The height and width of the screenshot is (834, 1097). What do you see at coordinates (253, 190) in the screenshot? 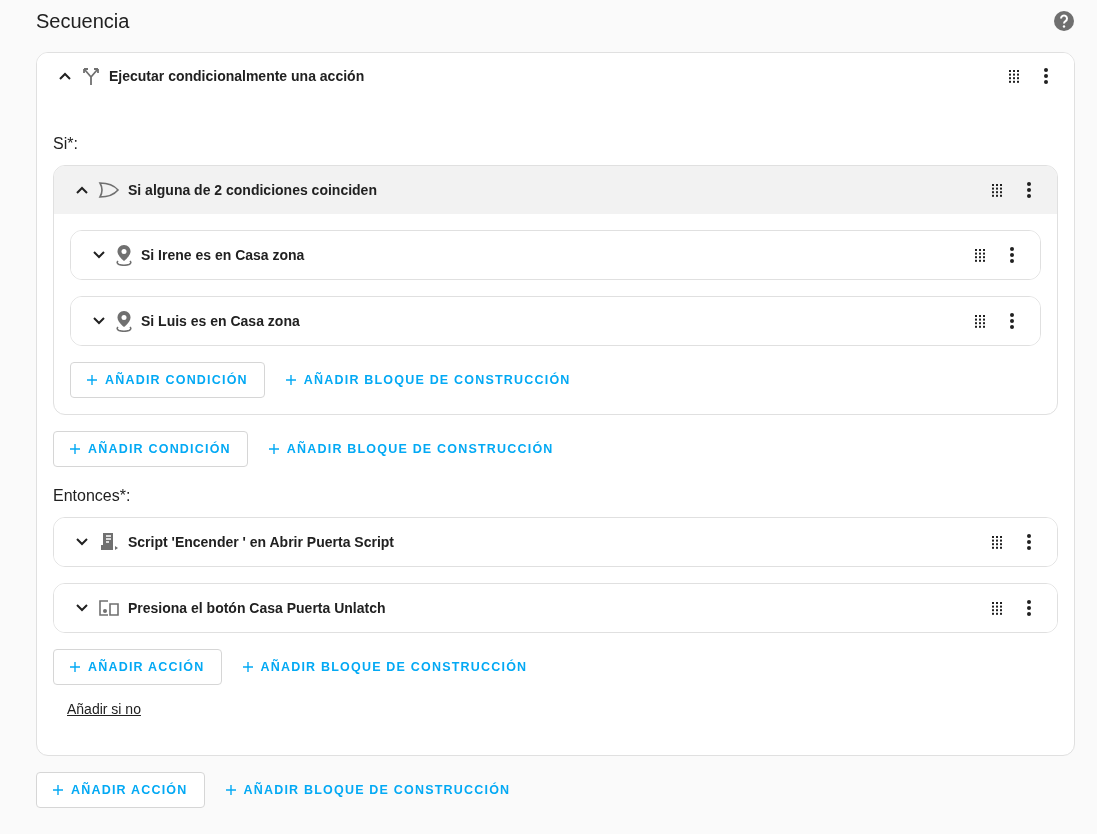
I see `block-title: Si alguna de 2 condiciones coinciden` at bounding box center [253, 190].